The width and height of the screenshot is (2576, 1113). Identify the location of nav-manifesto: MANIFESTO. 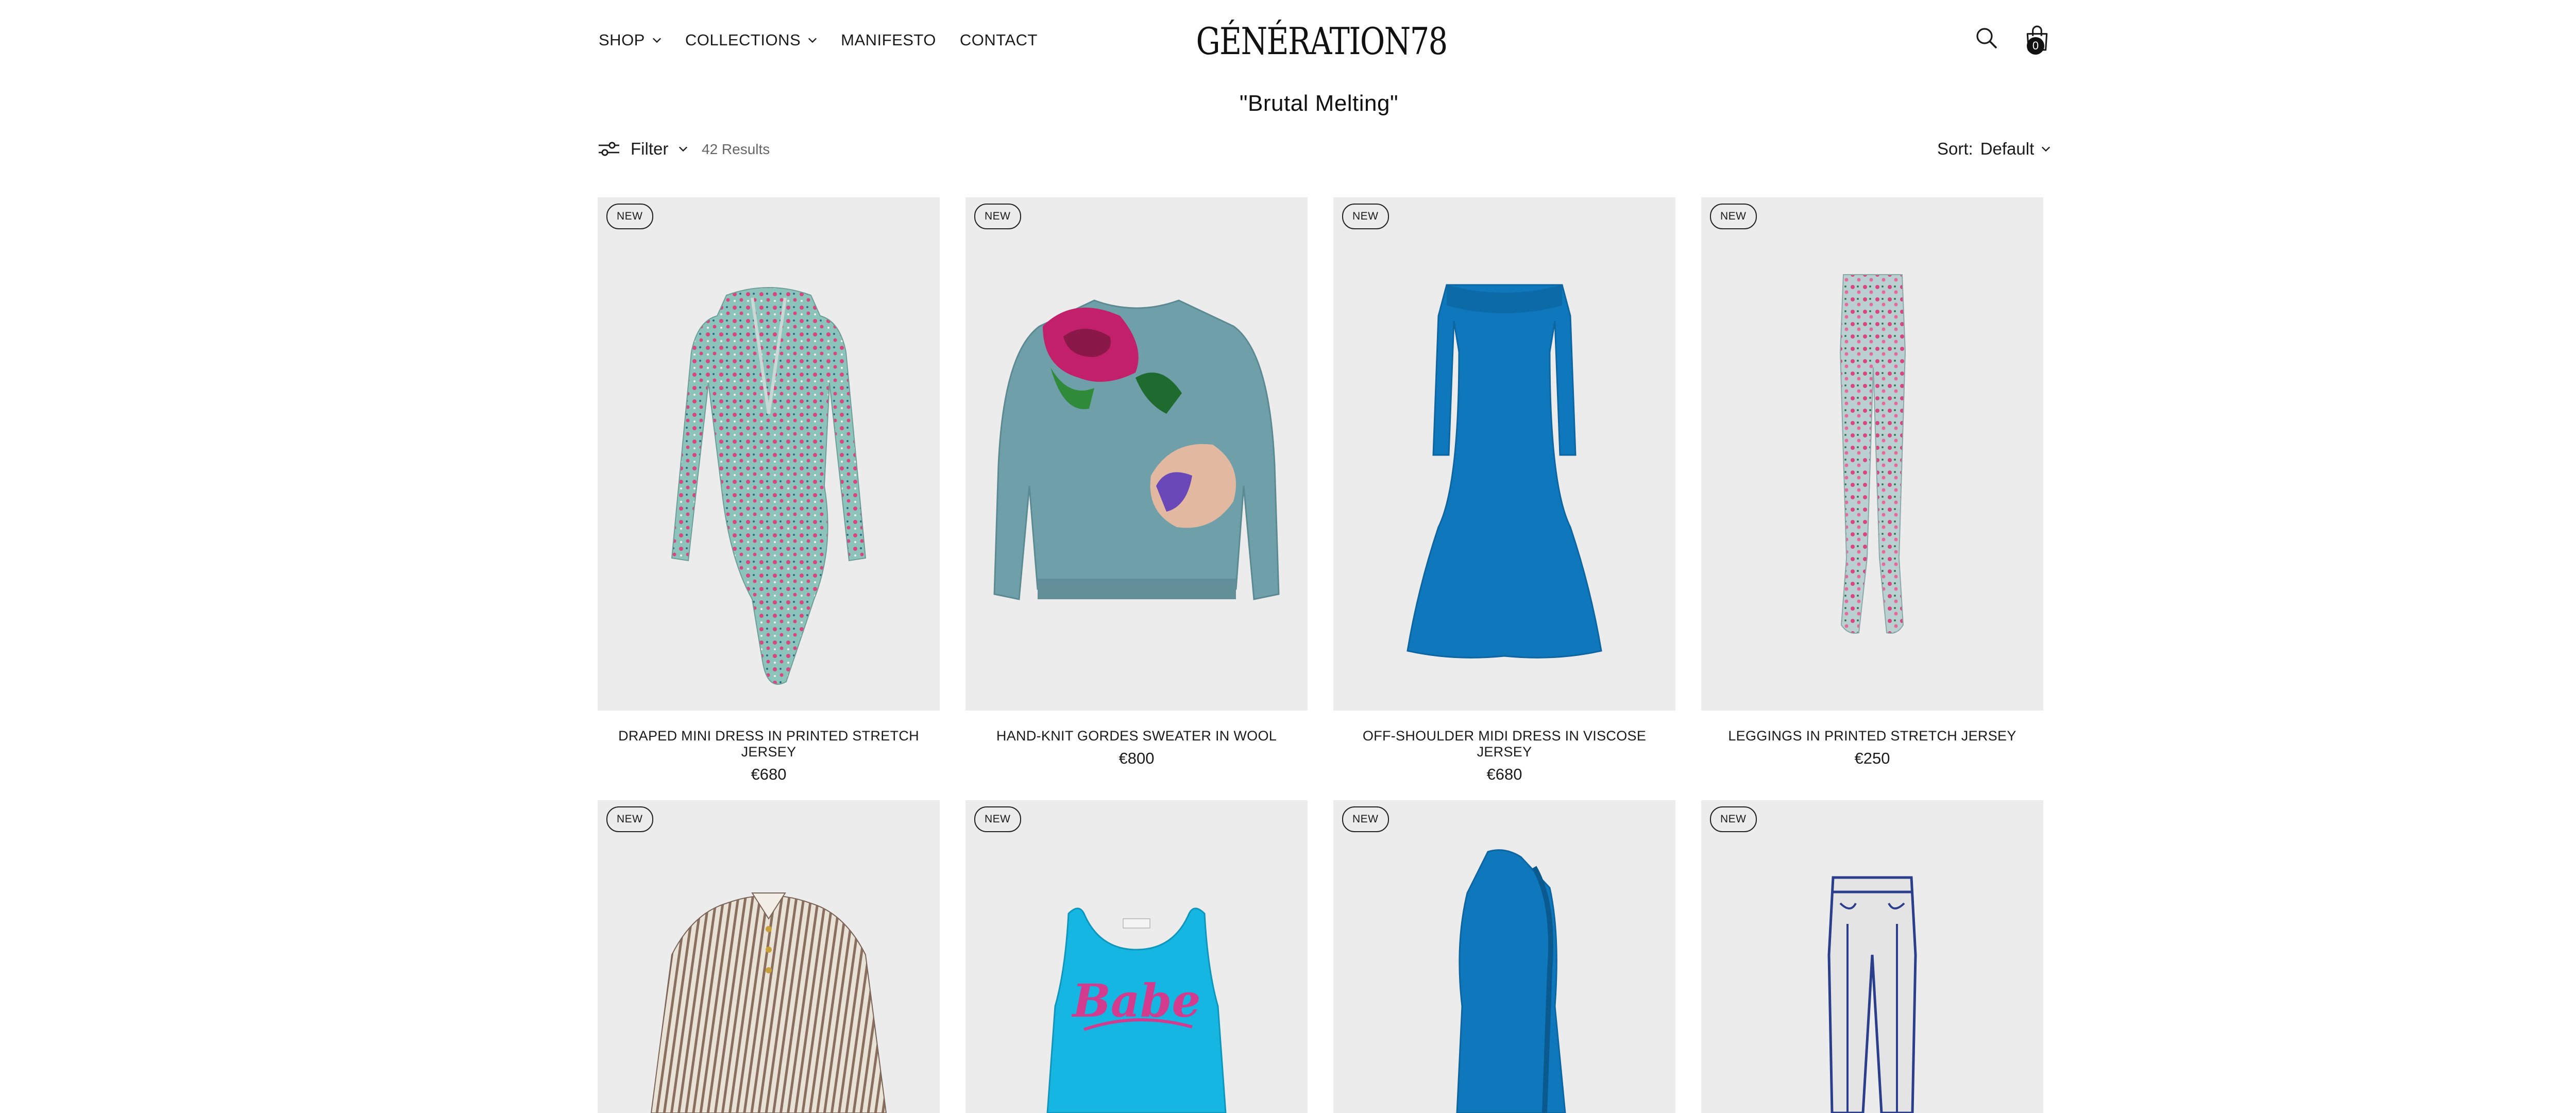
(889, 40).